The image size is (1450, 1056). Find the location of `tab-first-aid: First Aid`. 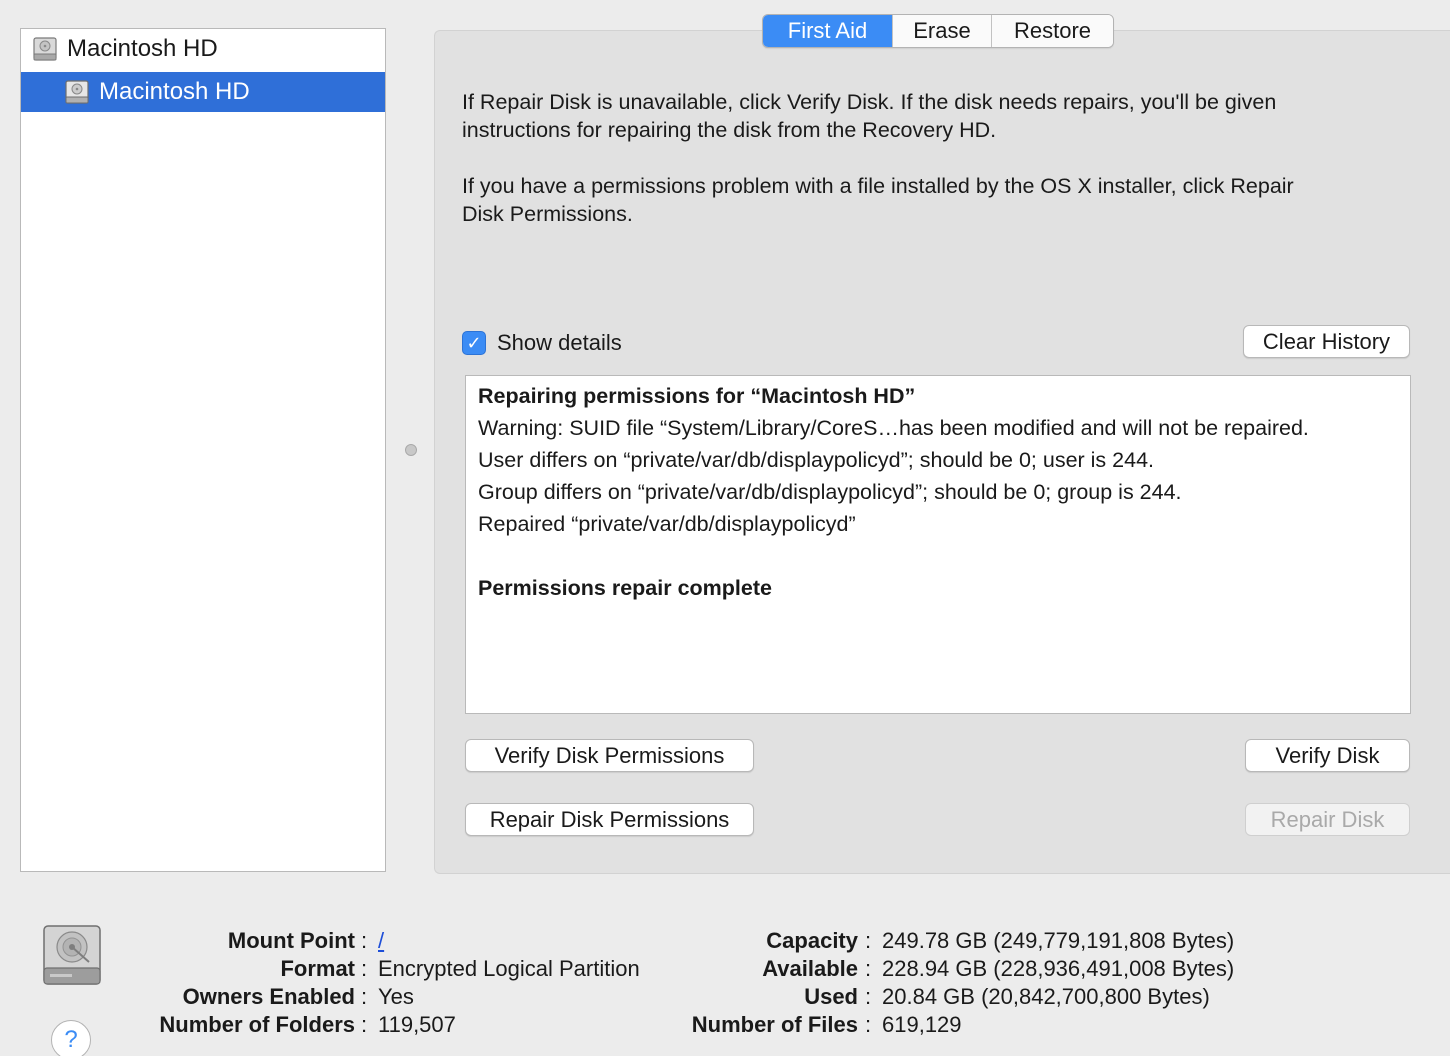

tab-first-aid: First Aid is located at coordinates (828, 31).